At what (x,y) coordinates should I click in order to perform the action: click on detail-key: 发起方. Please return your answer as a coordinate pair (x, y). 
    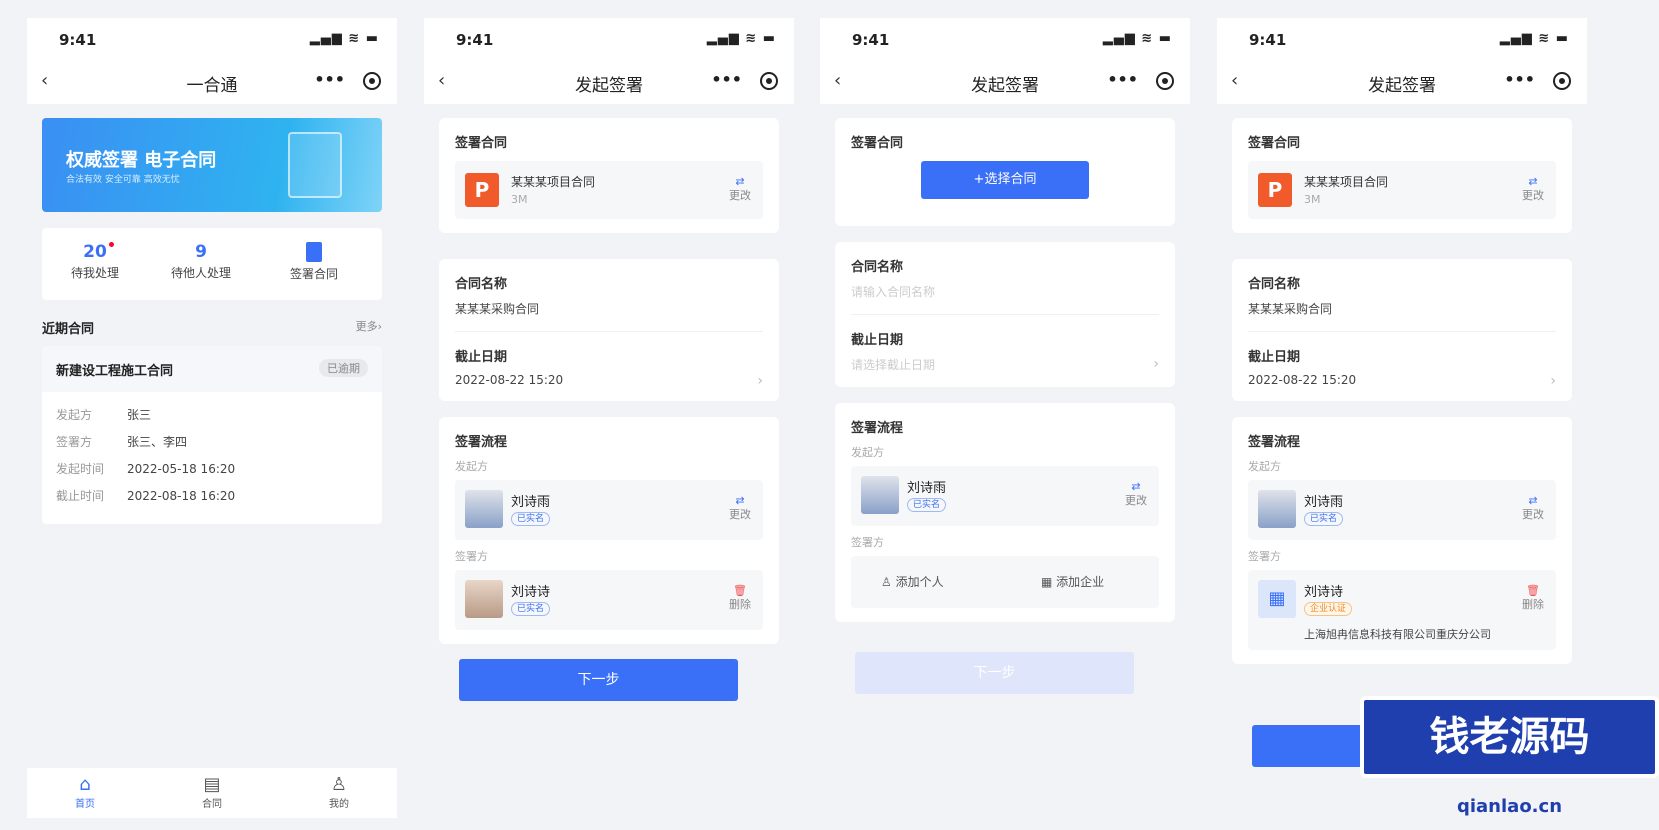
    Looking at the image, I should click on (74, 415).